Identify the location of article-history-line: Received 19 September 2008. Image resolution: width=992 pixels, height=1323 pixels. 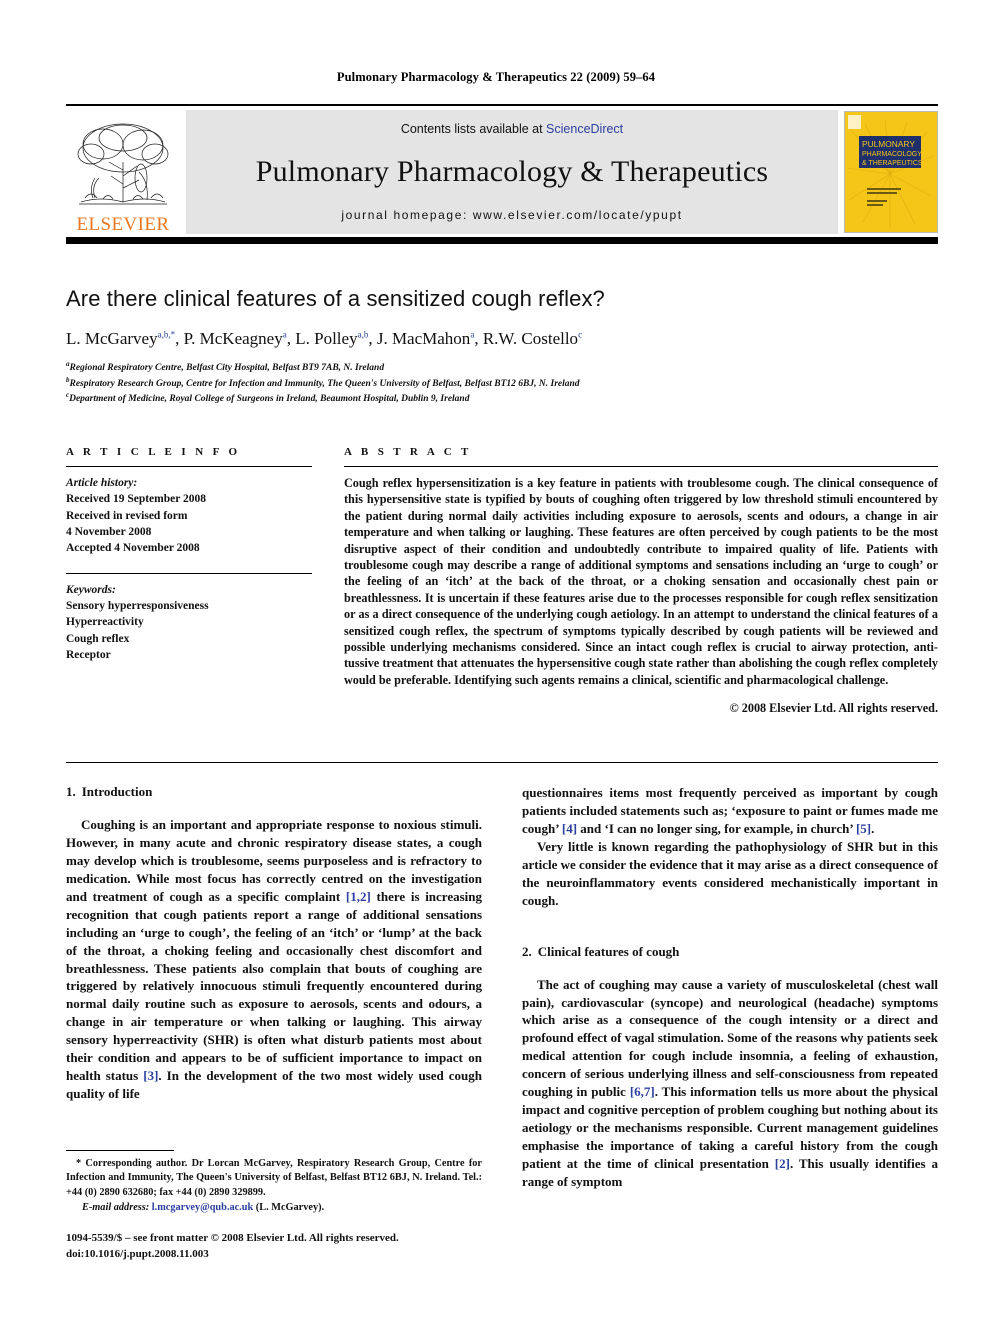
(136, 499).